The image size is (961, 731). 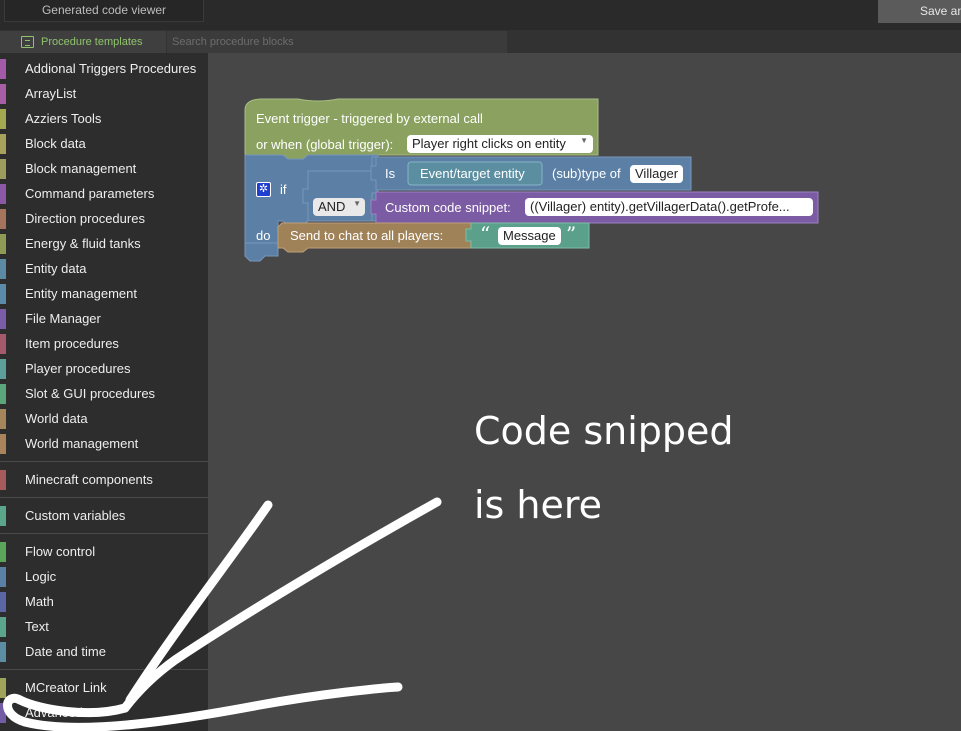 What do you see at coordinates (604, 431) in the screenshot?
I see `annotation-line-1: Code snipped` at bounding box center [604, 431].